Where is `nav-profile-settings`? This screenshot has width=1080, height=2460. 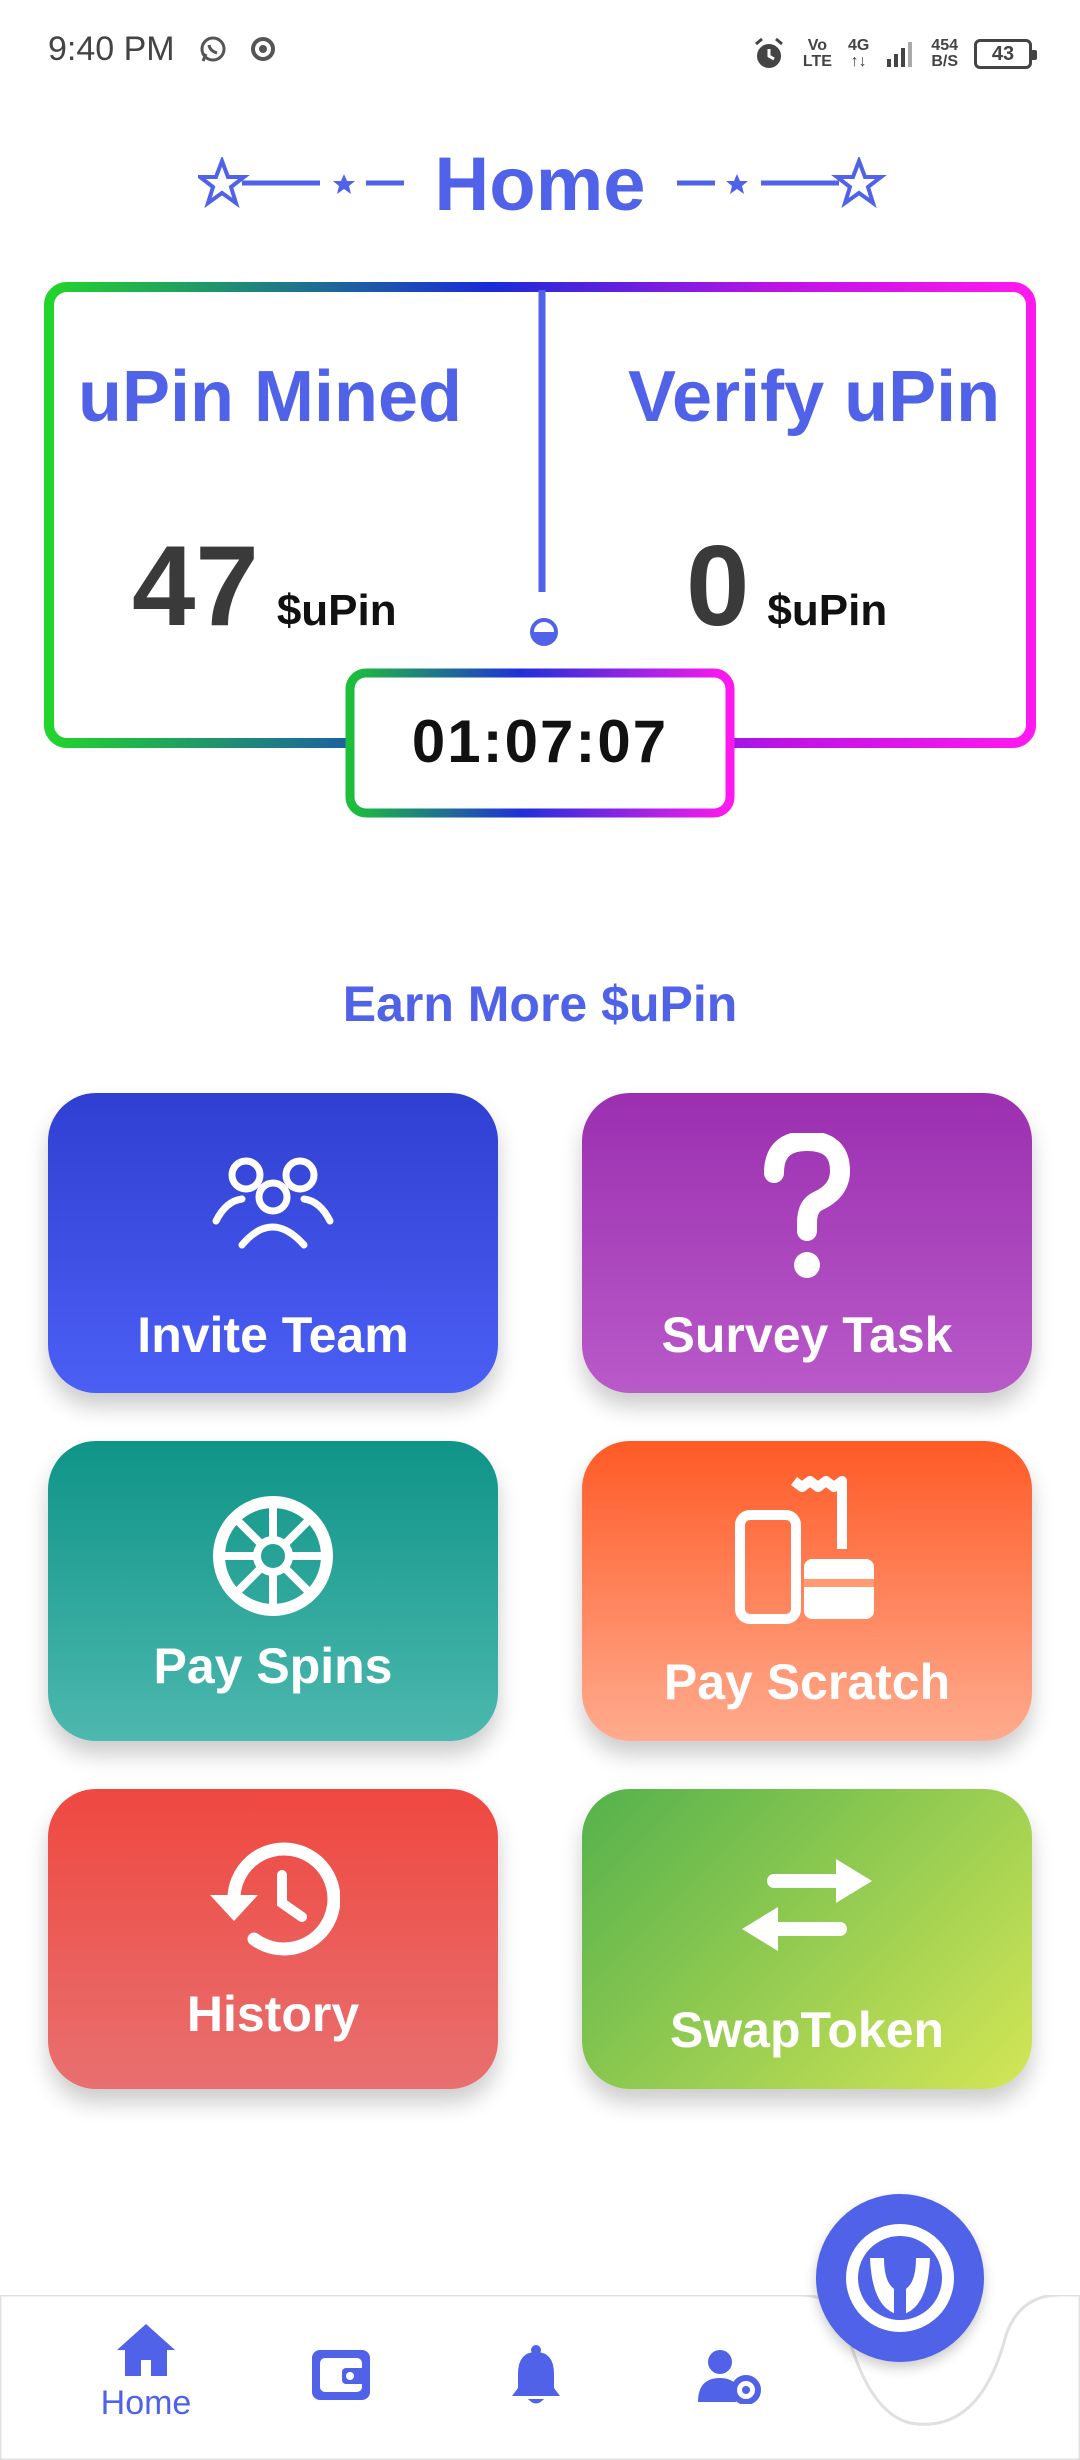 nav-profile-settings is located at coordinates (729, 2376).